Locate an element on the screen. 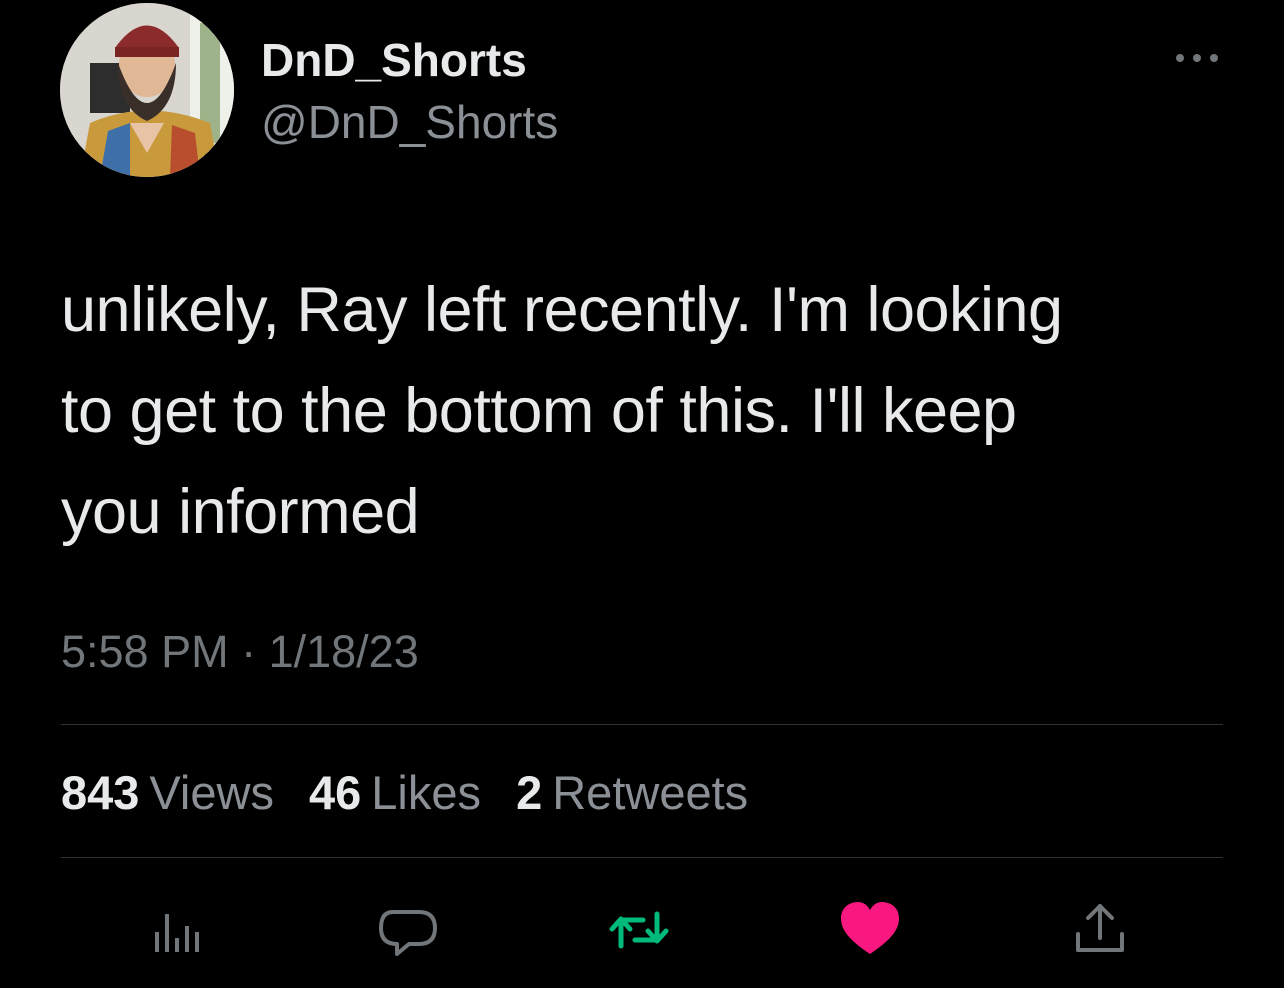 The height and width of the screenshot is (988, 1284). retweets-stat: 2 Retweets is located at coordinates (632, 793).